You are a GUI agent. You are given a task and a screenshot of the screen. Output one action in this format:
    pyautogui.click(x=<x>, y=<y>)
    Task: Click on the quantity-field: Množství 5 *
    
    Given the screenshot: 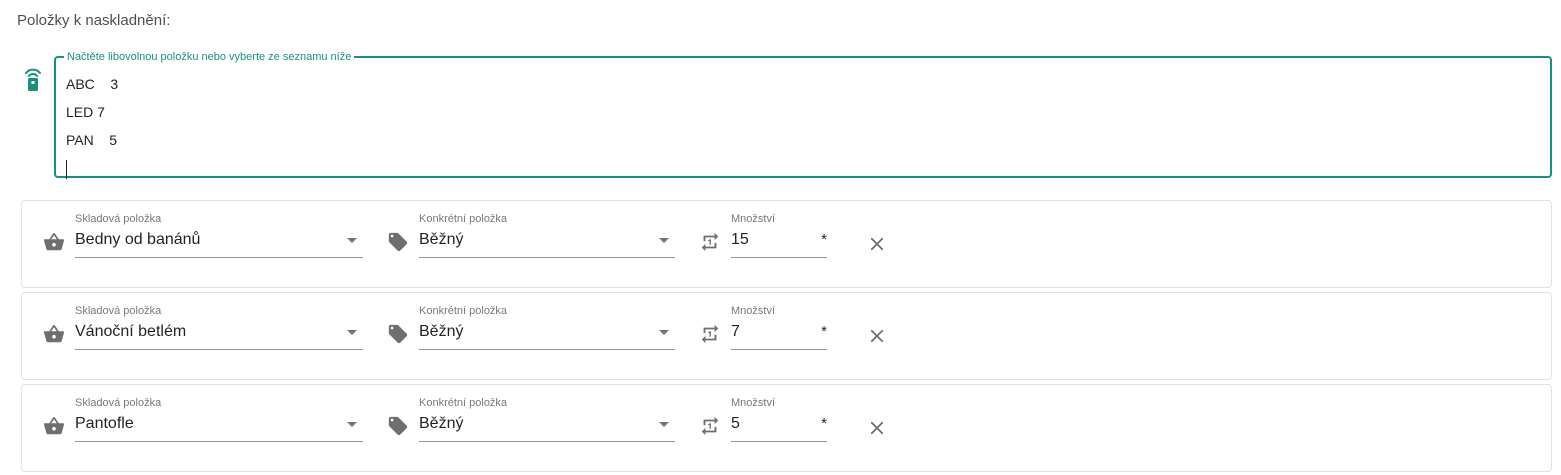 What is the action you would take?
    pyautogui.click(x=779, y=428)
    